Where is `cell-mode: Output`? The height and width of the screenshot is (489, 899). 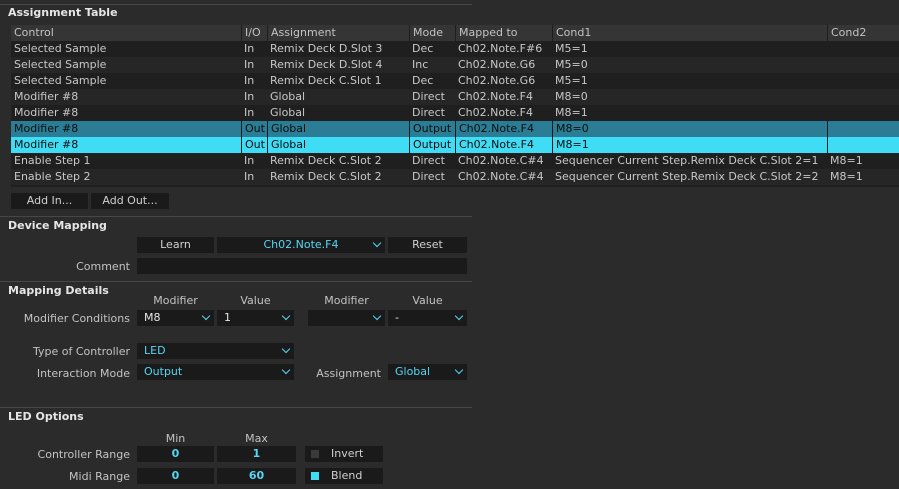
cell-mode: Output is located at coordinates (432, 145).